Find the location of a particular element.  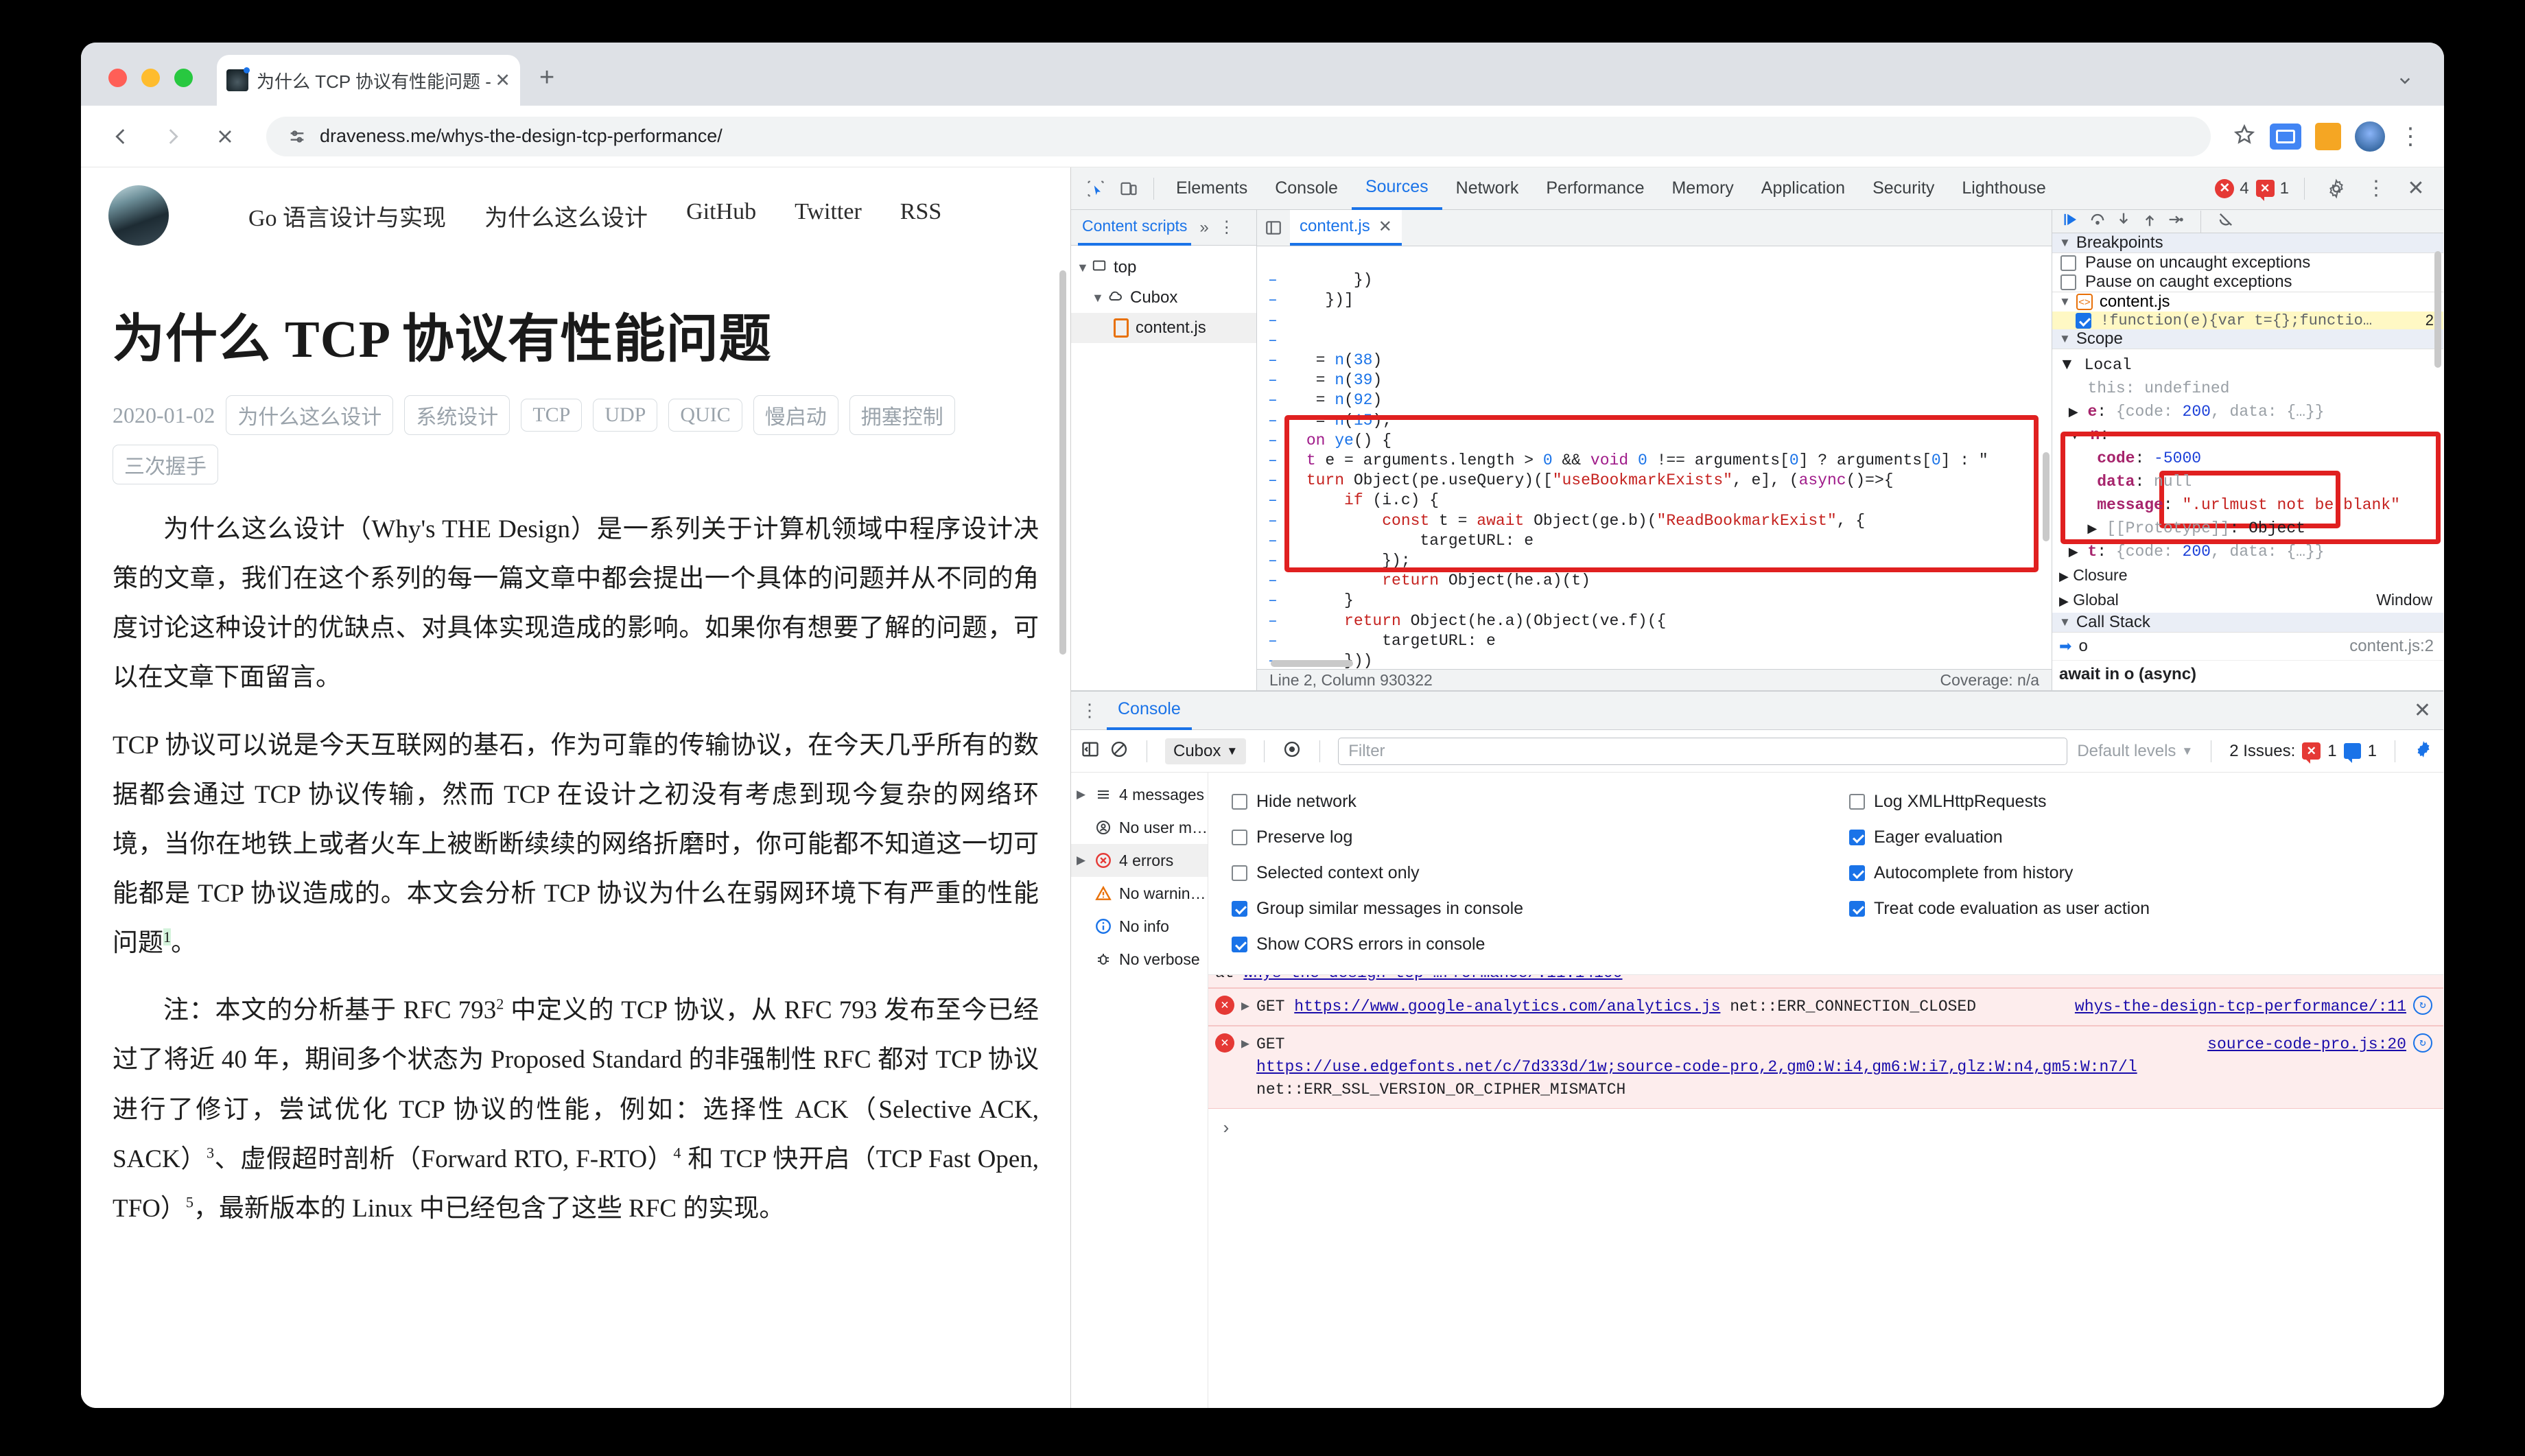

tab-network: Network is located at coordinates (1487, 188).